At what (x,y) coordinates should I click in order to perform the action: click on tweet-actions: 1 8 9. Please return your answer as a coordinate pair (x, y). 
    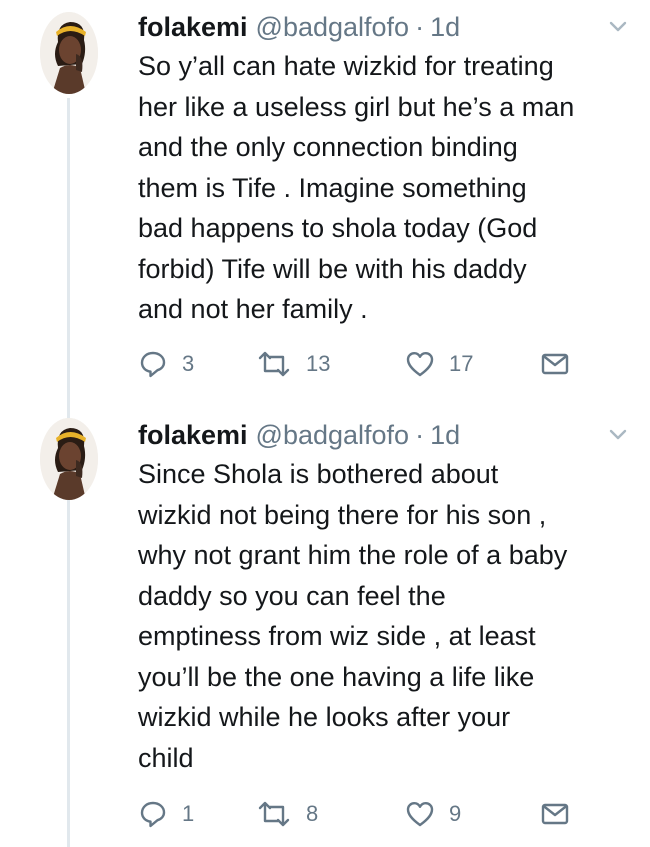
    Looking at the image, I should click on (358, 814).